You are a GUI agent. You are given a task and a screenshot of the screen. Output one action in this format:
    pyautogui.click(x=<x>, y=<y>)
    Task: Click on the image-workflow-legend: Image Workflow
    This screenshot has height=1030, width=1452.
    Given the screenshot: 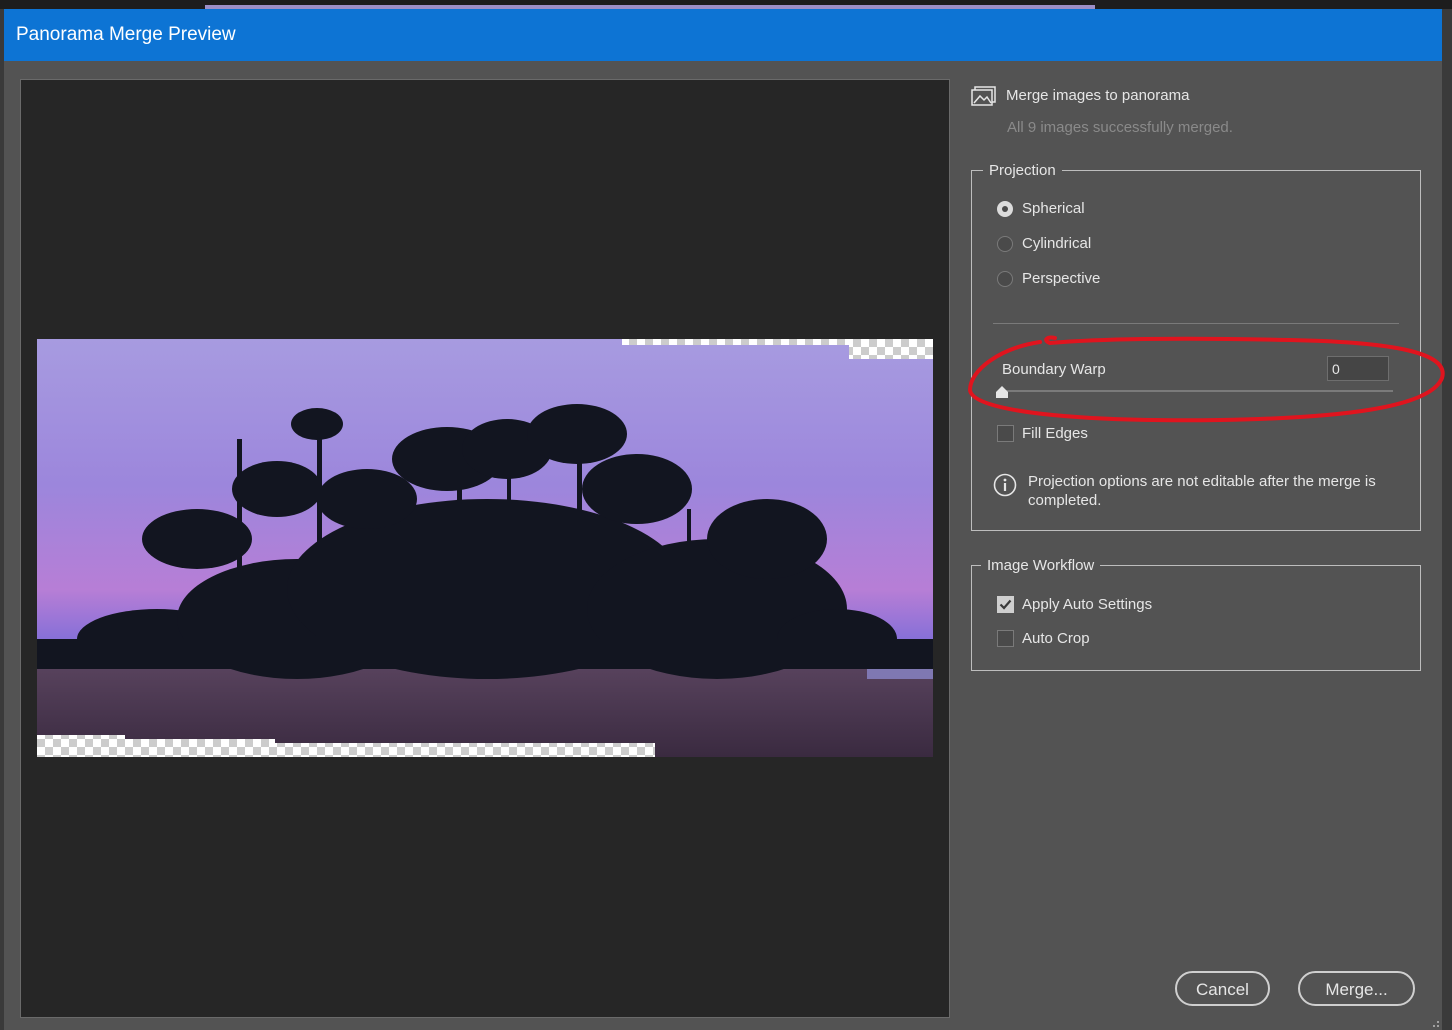 What is the action you would take?
    pyautogui.click(x=1041, y=565)
    